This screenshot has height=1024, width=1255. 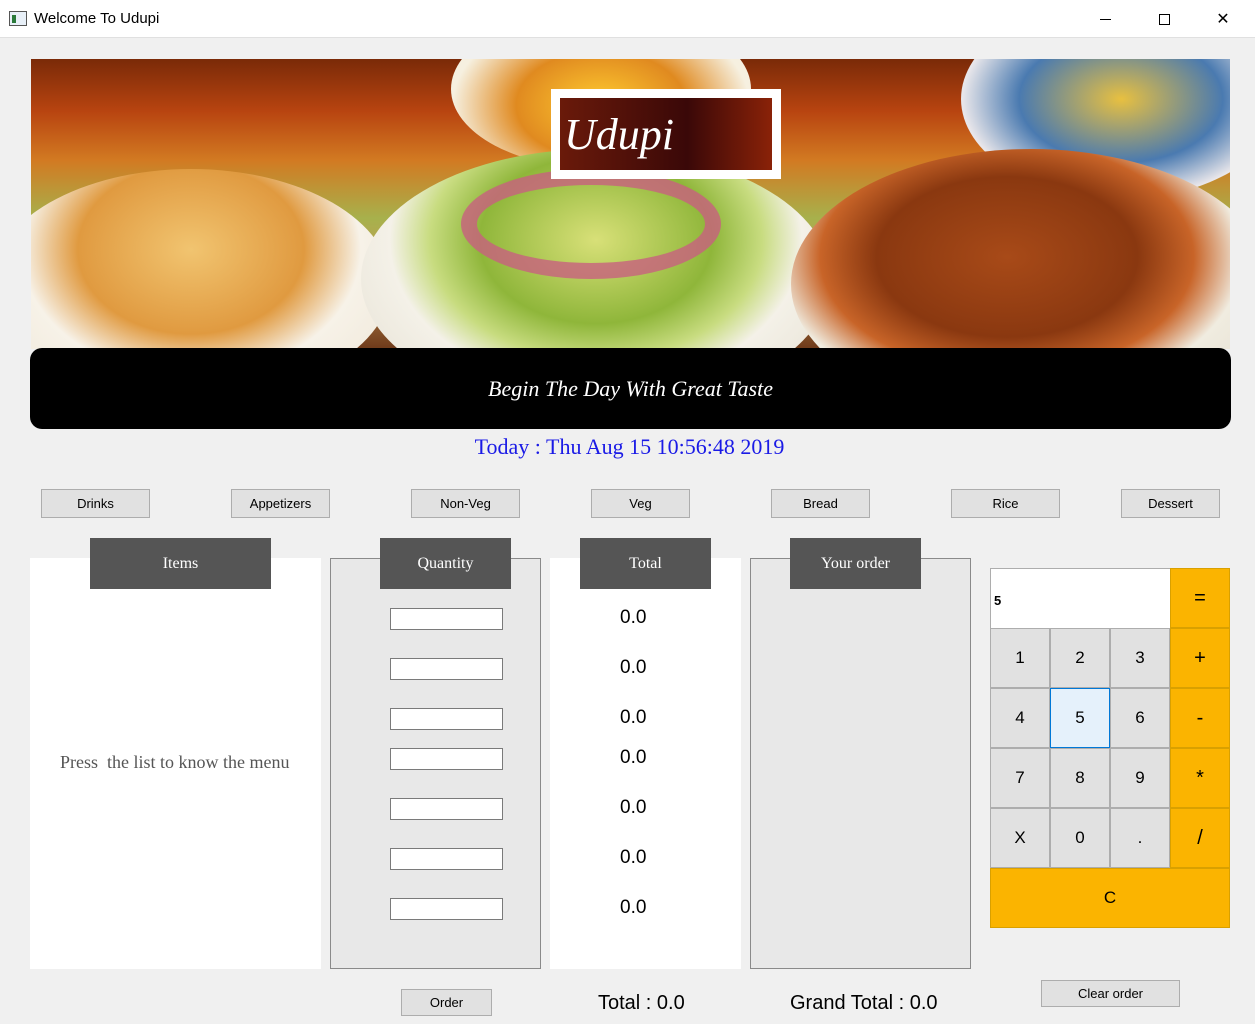 I want to click on minimize-button, so click(x=1105, y=19).